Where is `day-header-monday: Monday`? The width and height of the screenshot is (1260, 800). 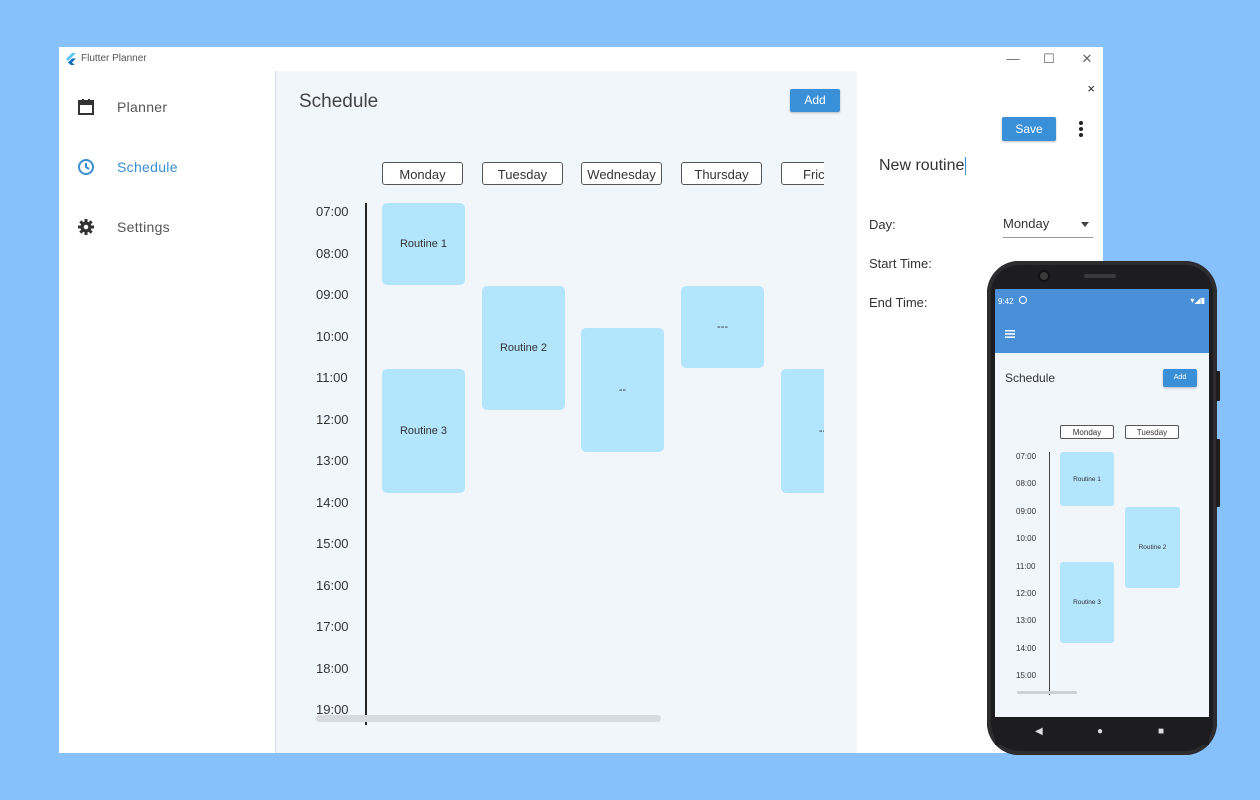 day-header-monday: Monday is located at coordinates (422, 173).